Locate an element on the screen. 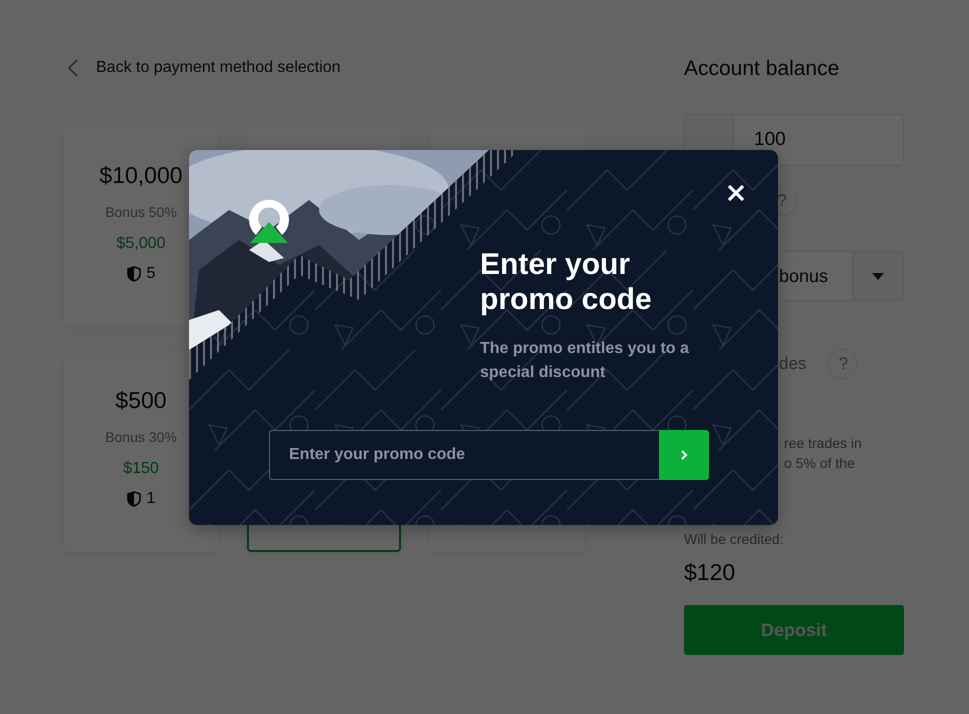 The image size is (969, 714). bonus-amount: $5,000 is located at coordinates (141, 244).